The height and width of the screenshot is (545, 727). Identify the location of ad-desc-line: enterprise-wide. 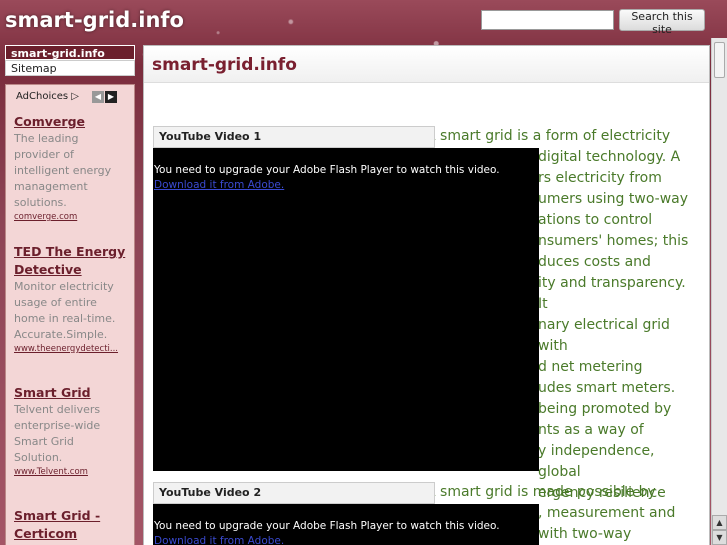
(57, 425).